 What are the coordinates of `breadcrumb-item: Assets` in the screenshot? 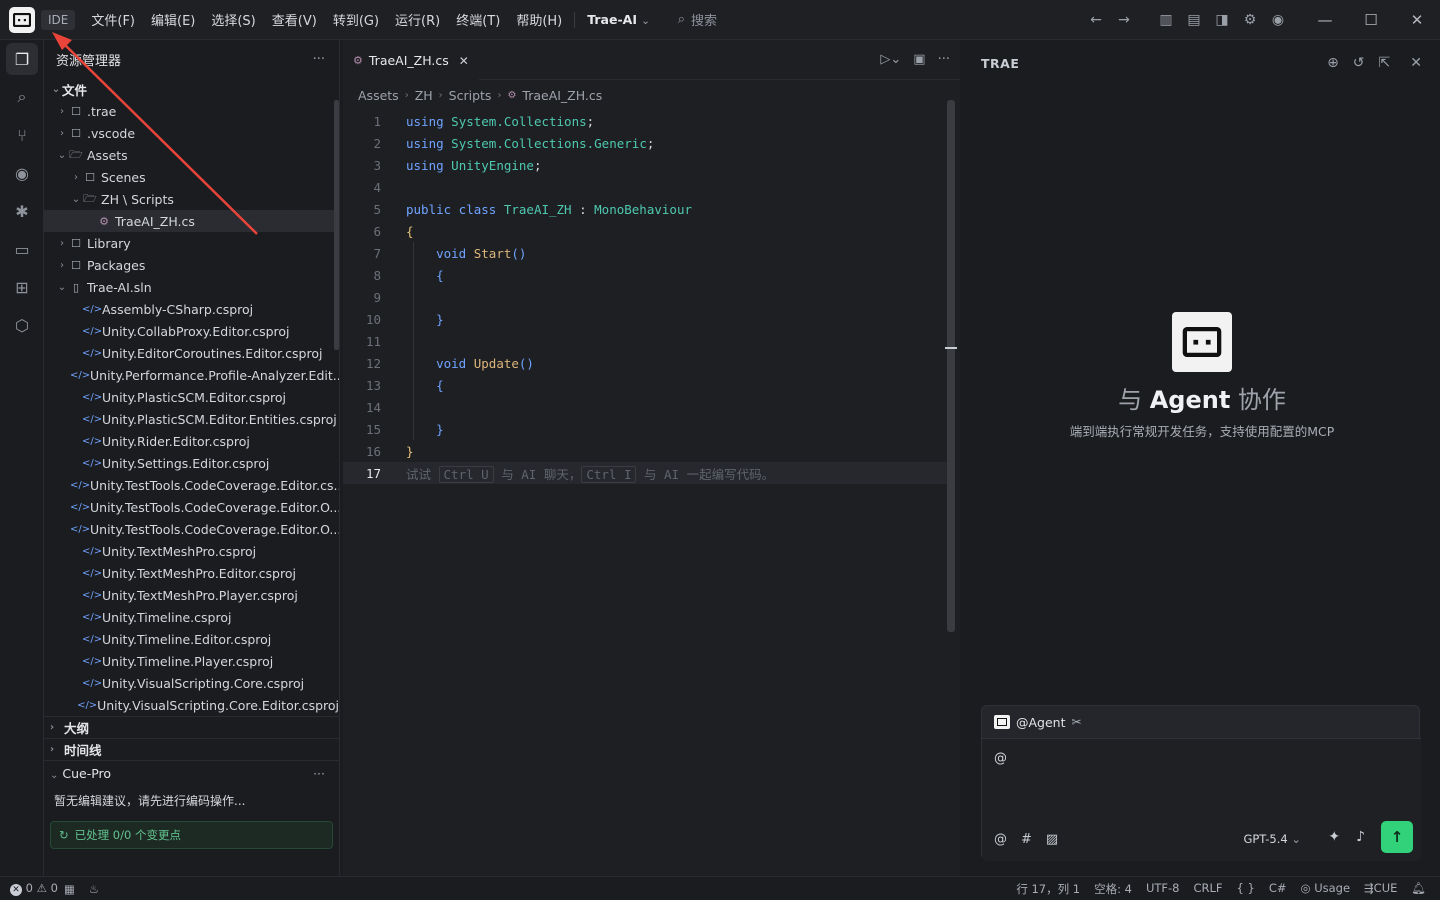 It's located at (378, 95).